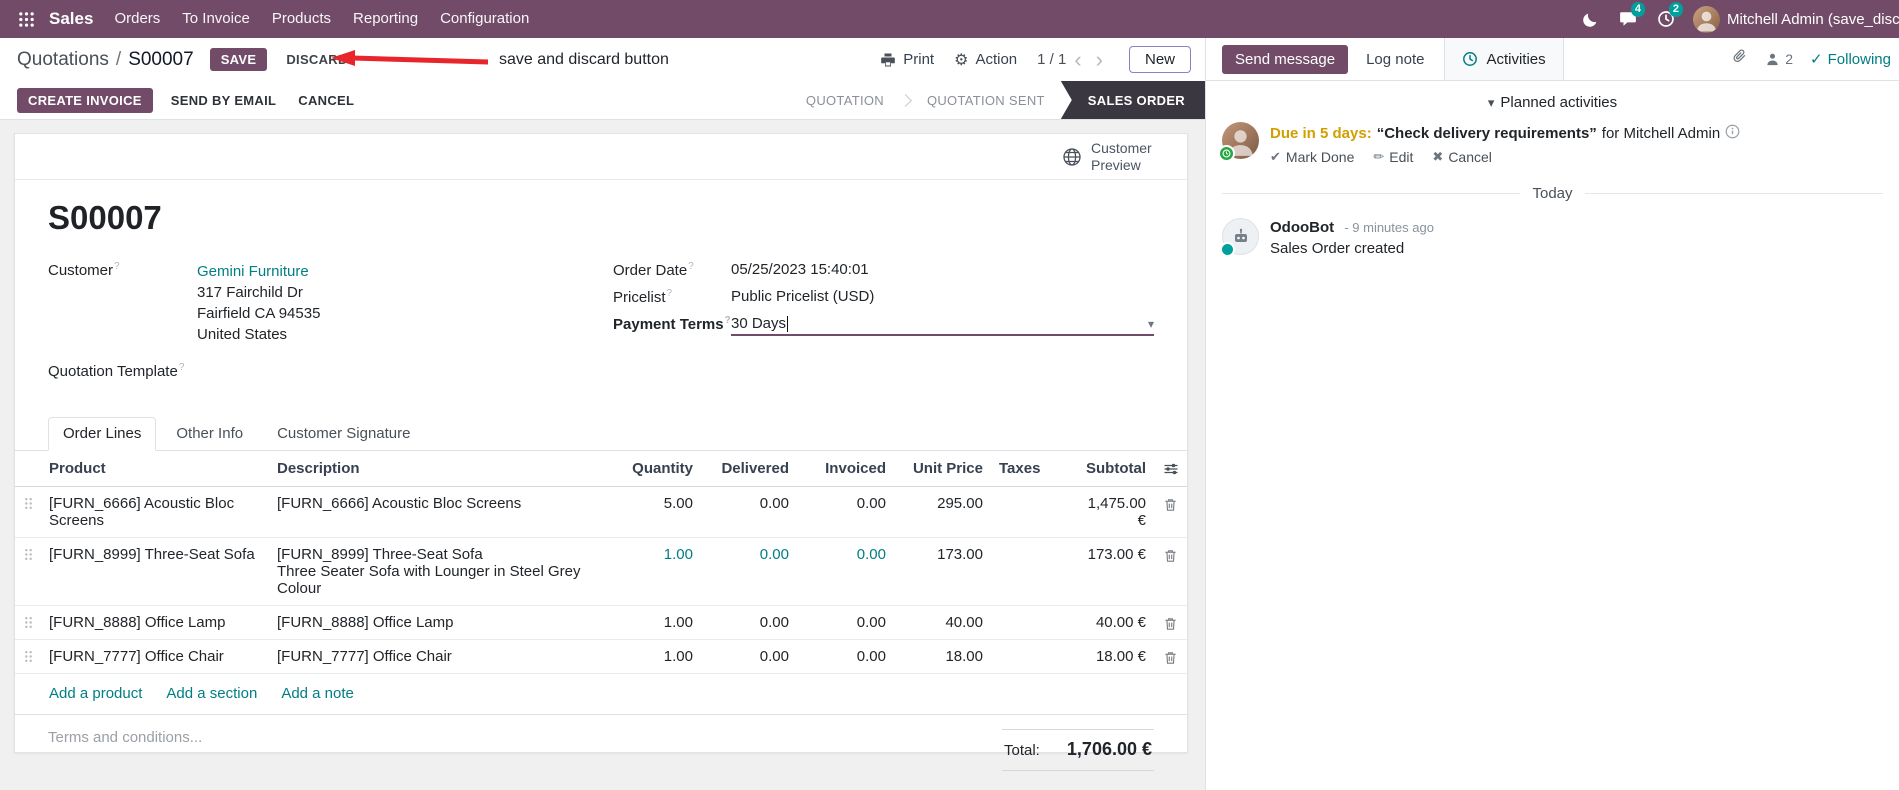 The image size is (1899, 790). Describe the element at coordinates (653, 468) in the screenshot. I see `col-header-quantity: Quantity` at that location.